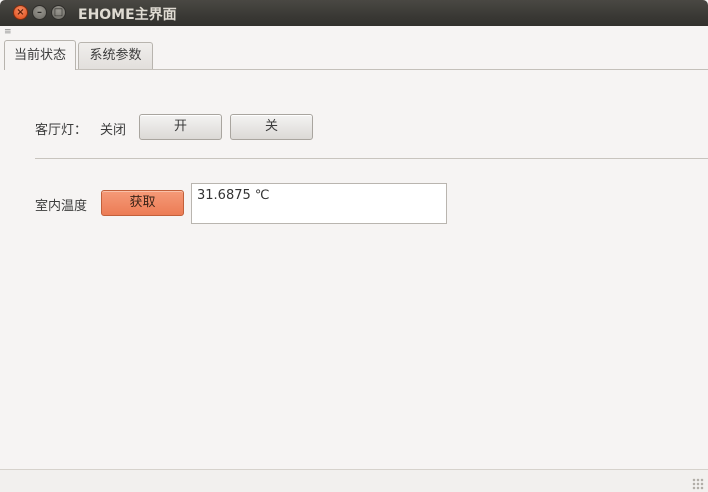 Image resolution: width=708 pixels, height=492 pixels. I want to click on resize-grip-icon, so click(698, 484).